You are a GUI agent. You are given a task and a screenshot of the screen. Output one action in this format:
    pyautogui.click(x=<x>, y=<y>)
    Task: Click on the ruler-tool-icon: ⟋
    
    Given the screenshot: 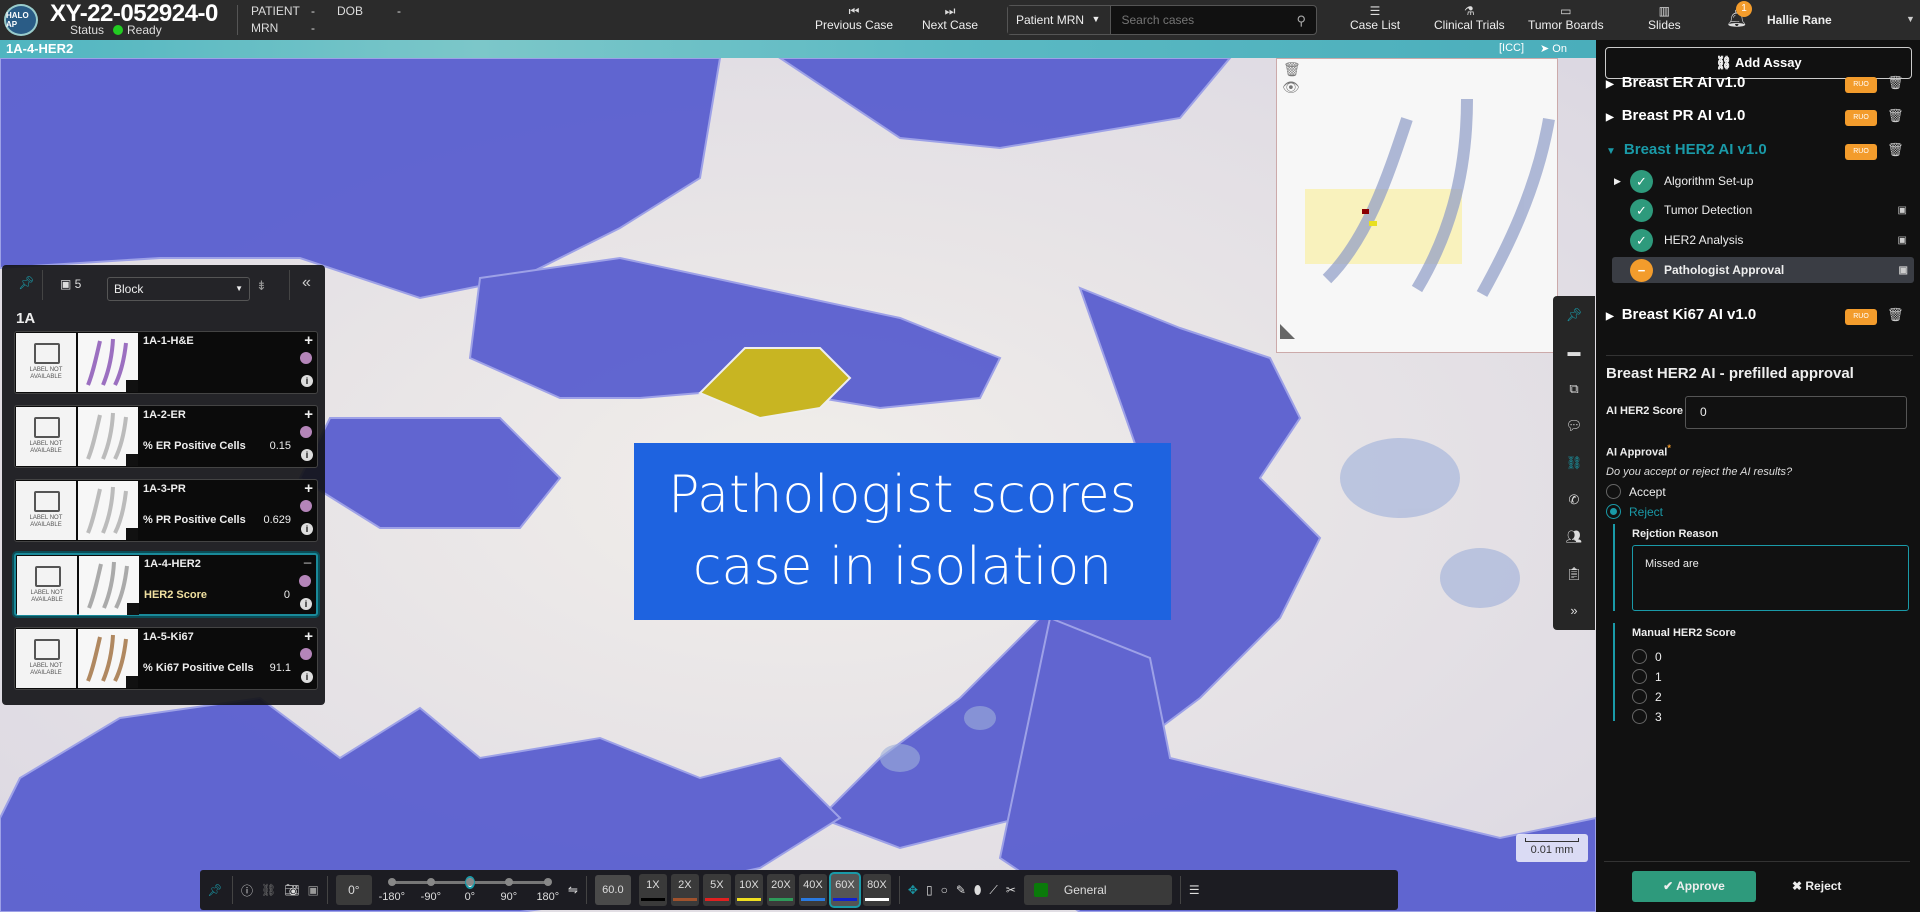 What is the action you would take?
    pyautogui.click(x=993, y=890)
    